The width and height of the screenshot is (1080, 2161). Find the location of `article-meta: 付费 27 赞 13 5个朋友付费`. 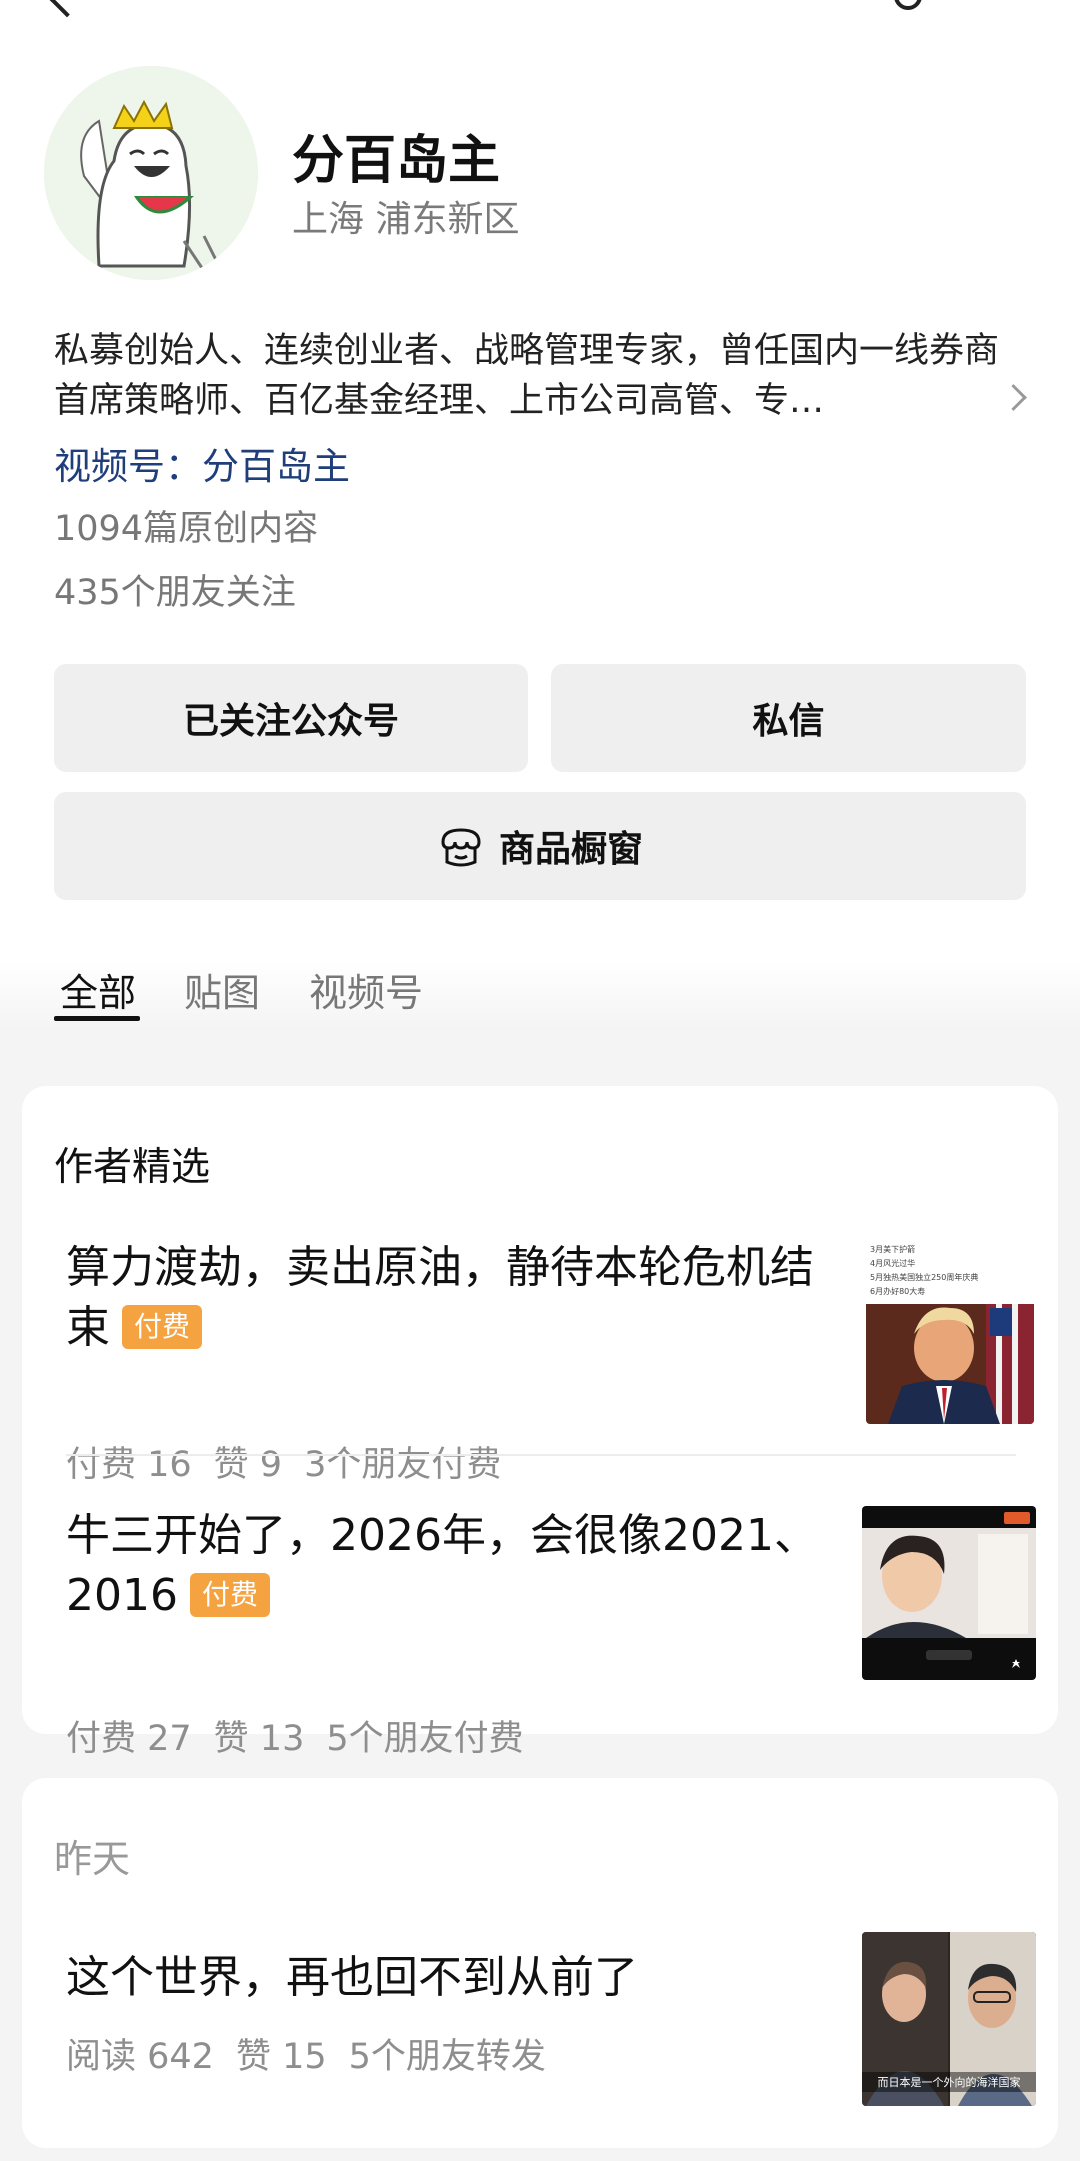

article-meta: 付费 27 赞 13 5个朋友付费 is located at coordinates (306, 1735).